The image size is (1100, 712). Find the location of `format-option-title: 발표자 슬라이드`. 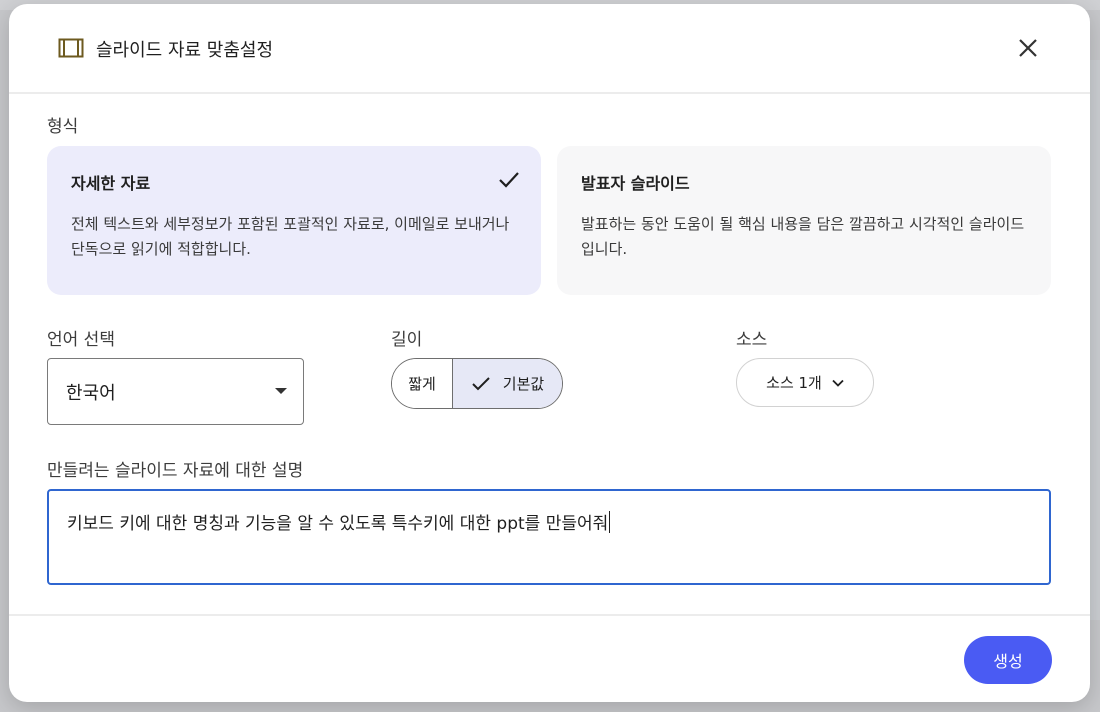

format-option-title: 발표자 슬라이드 is located at coordinates (635, 183).